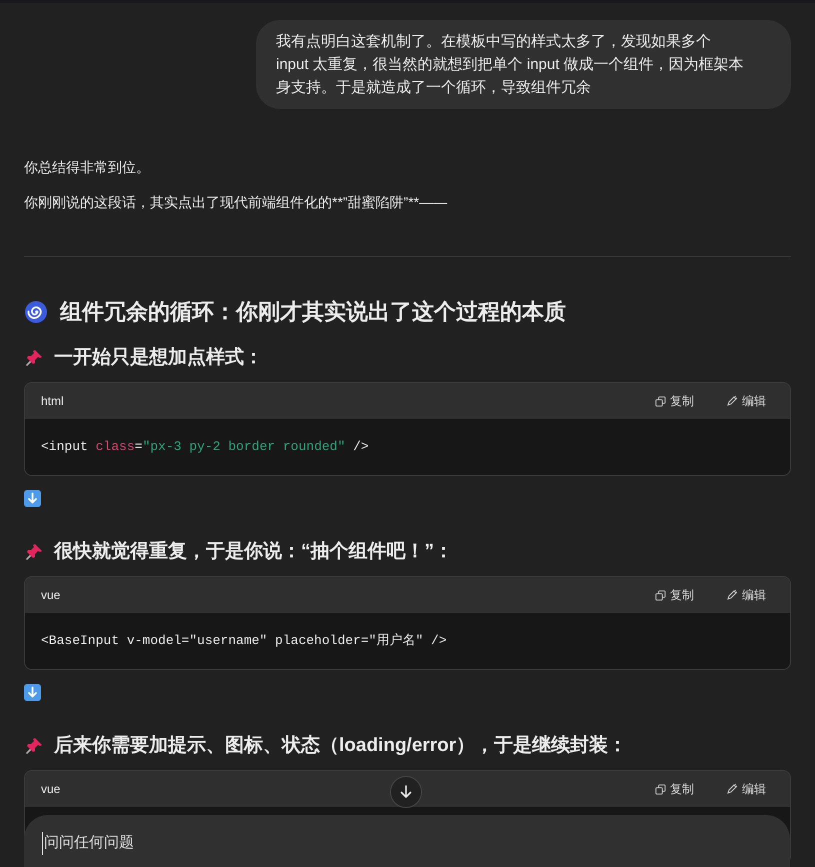  Describe the element at coordinates (341, 746) in the screenshot. I see `subheading: 后来你需要加提示、图标、状态（loading/error），于是继续封装：` at that location.